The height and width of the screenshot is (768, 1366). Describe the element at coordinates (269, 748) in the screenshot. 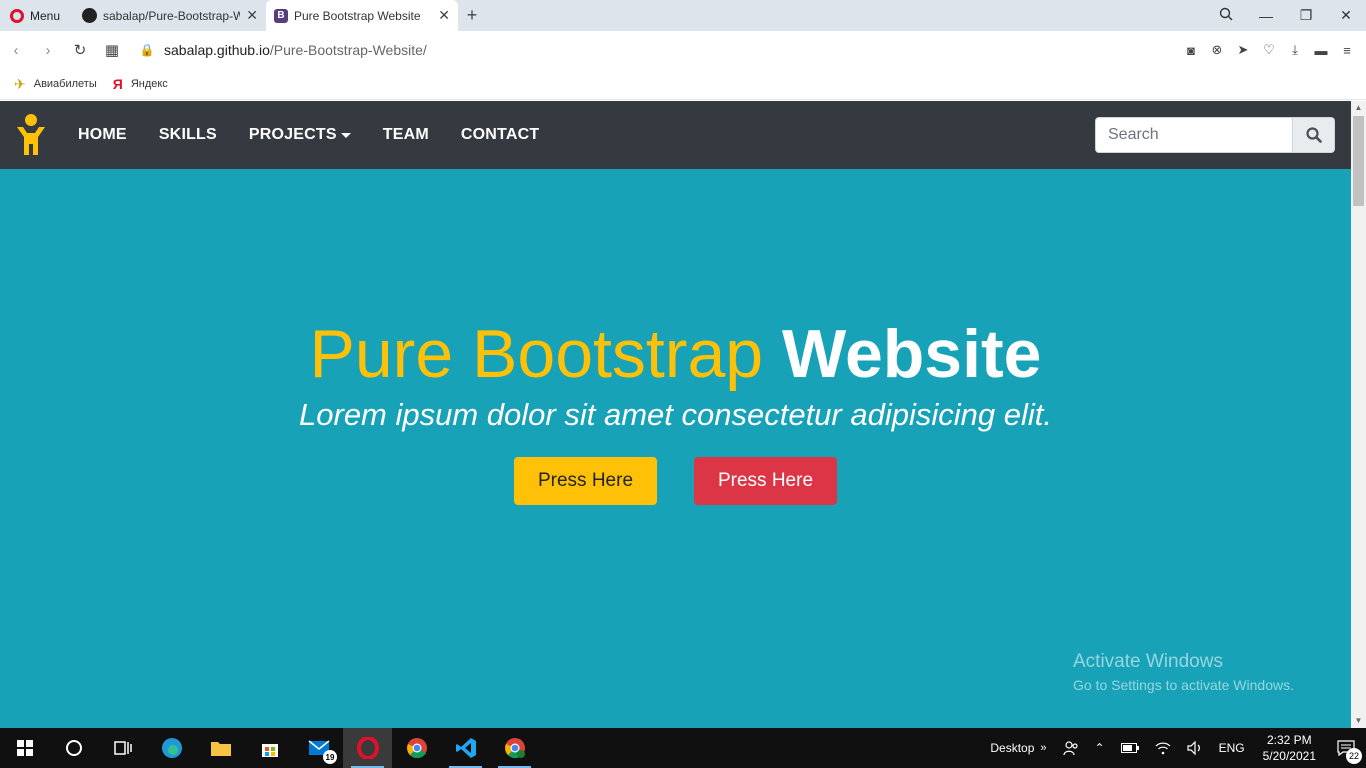

I see `store-icon` at that location.